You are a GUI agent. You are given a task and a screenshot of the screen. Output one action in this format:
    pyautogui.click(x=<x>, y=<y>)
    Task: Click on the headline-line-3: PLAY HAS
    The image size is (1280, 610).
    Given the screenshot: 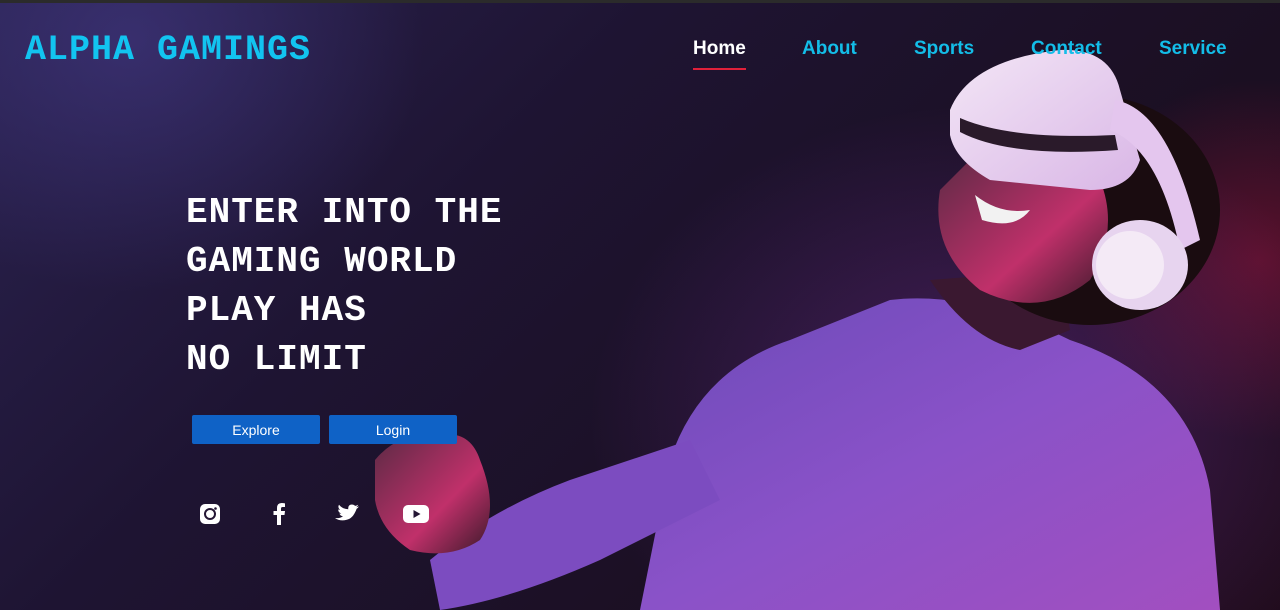 What is the action you would take?
    pyautogui.click(x=276, y=310)
    